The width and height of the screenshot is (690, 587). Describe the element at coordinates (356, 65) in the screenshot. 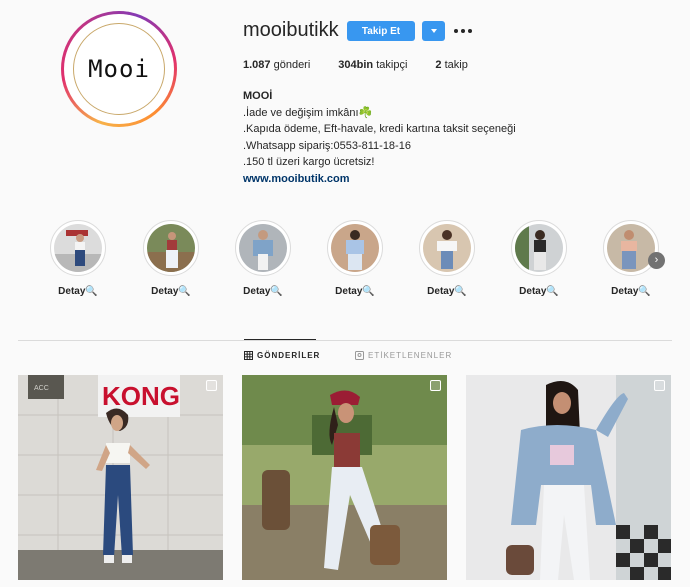

I see `followers-count: 304bin` at that location.